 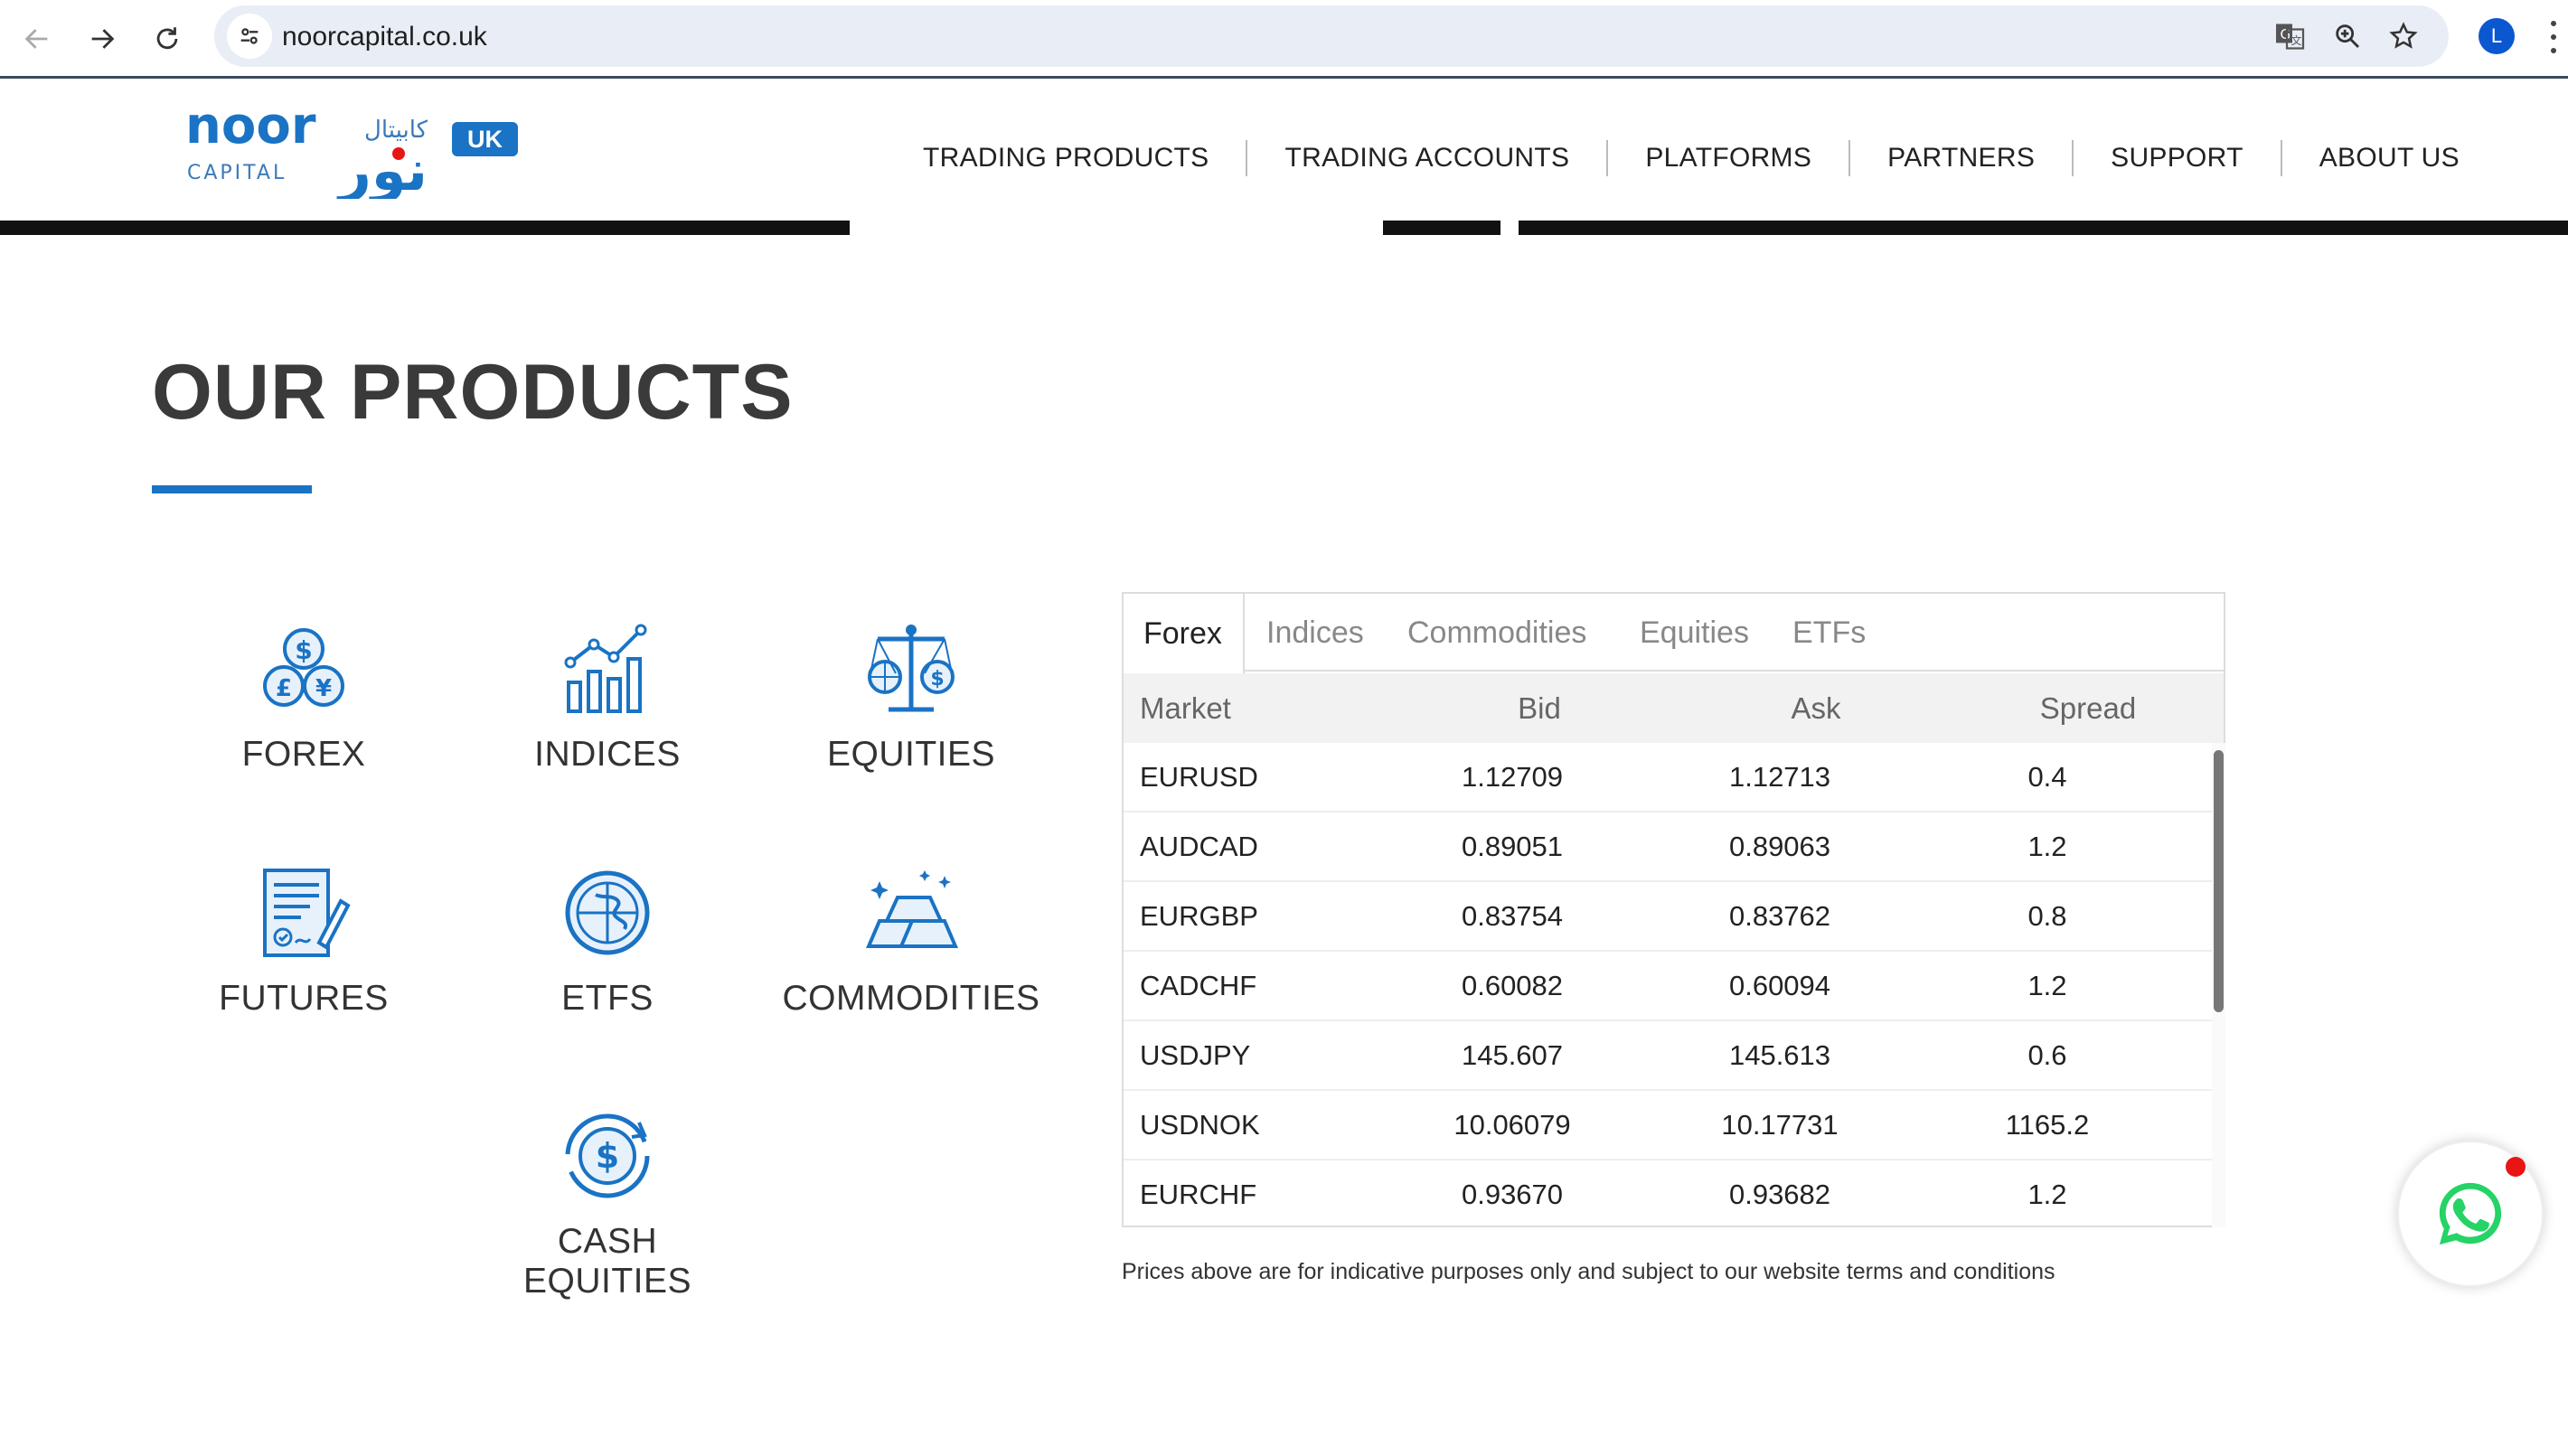 I want to click on quotes-table-header: Market Bid Ask Spread, so click(x=1674, y=708).